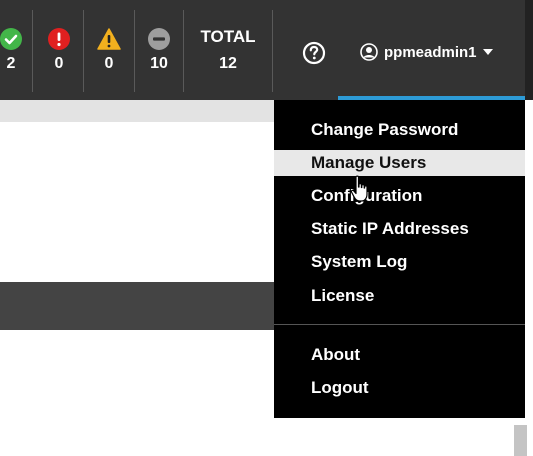  I want to click on user-circle-icon, so click(369, 52).